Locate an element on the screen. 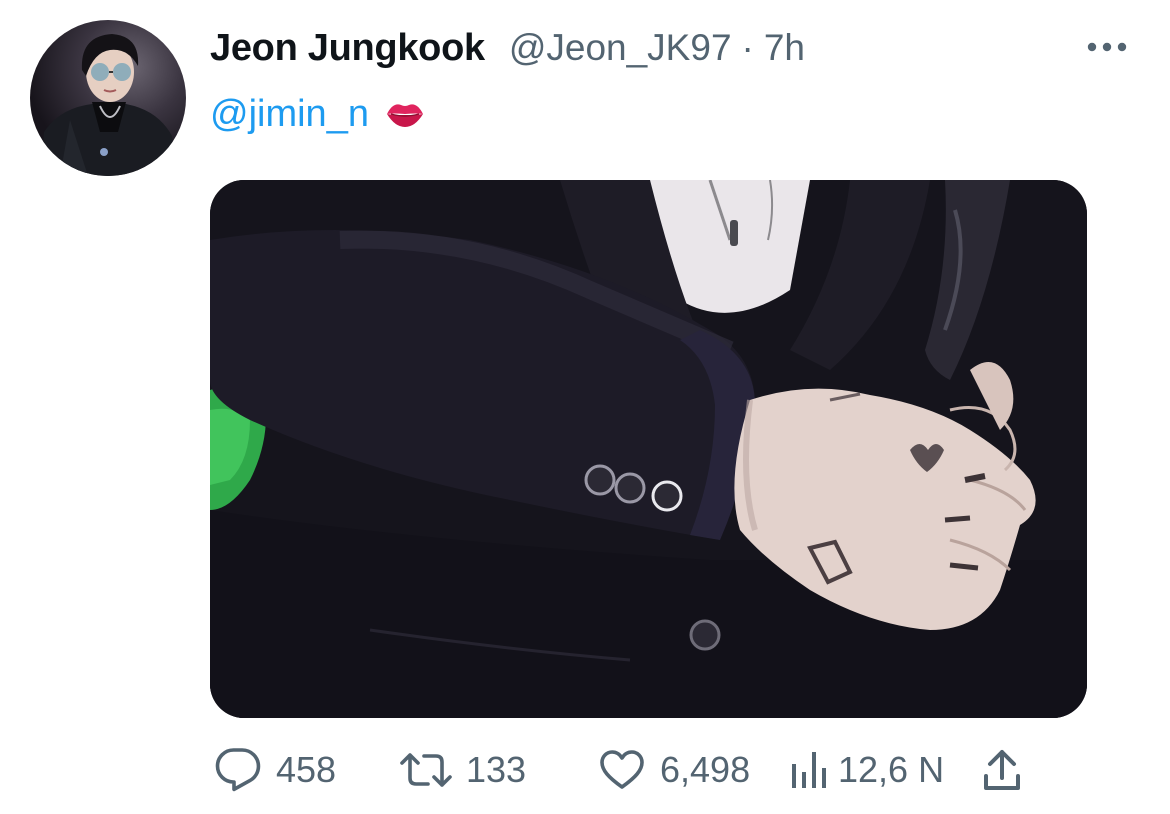 The image size is (1170, 814). user-handle: @Jeon_JK97 is located at coordinates (620, 48).